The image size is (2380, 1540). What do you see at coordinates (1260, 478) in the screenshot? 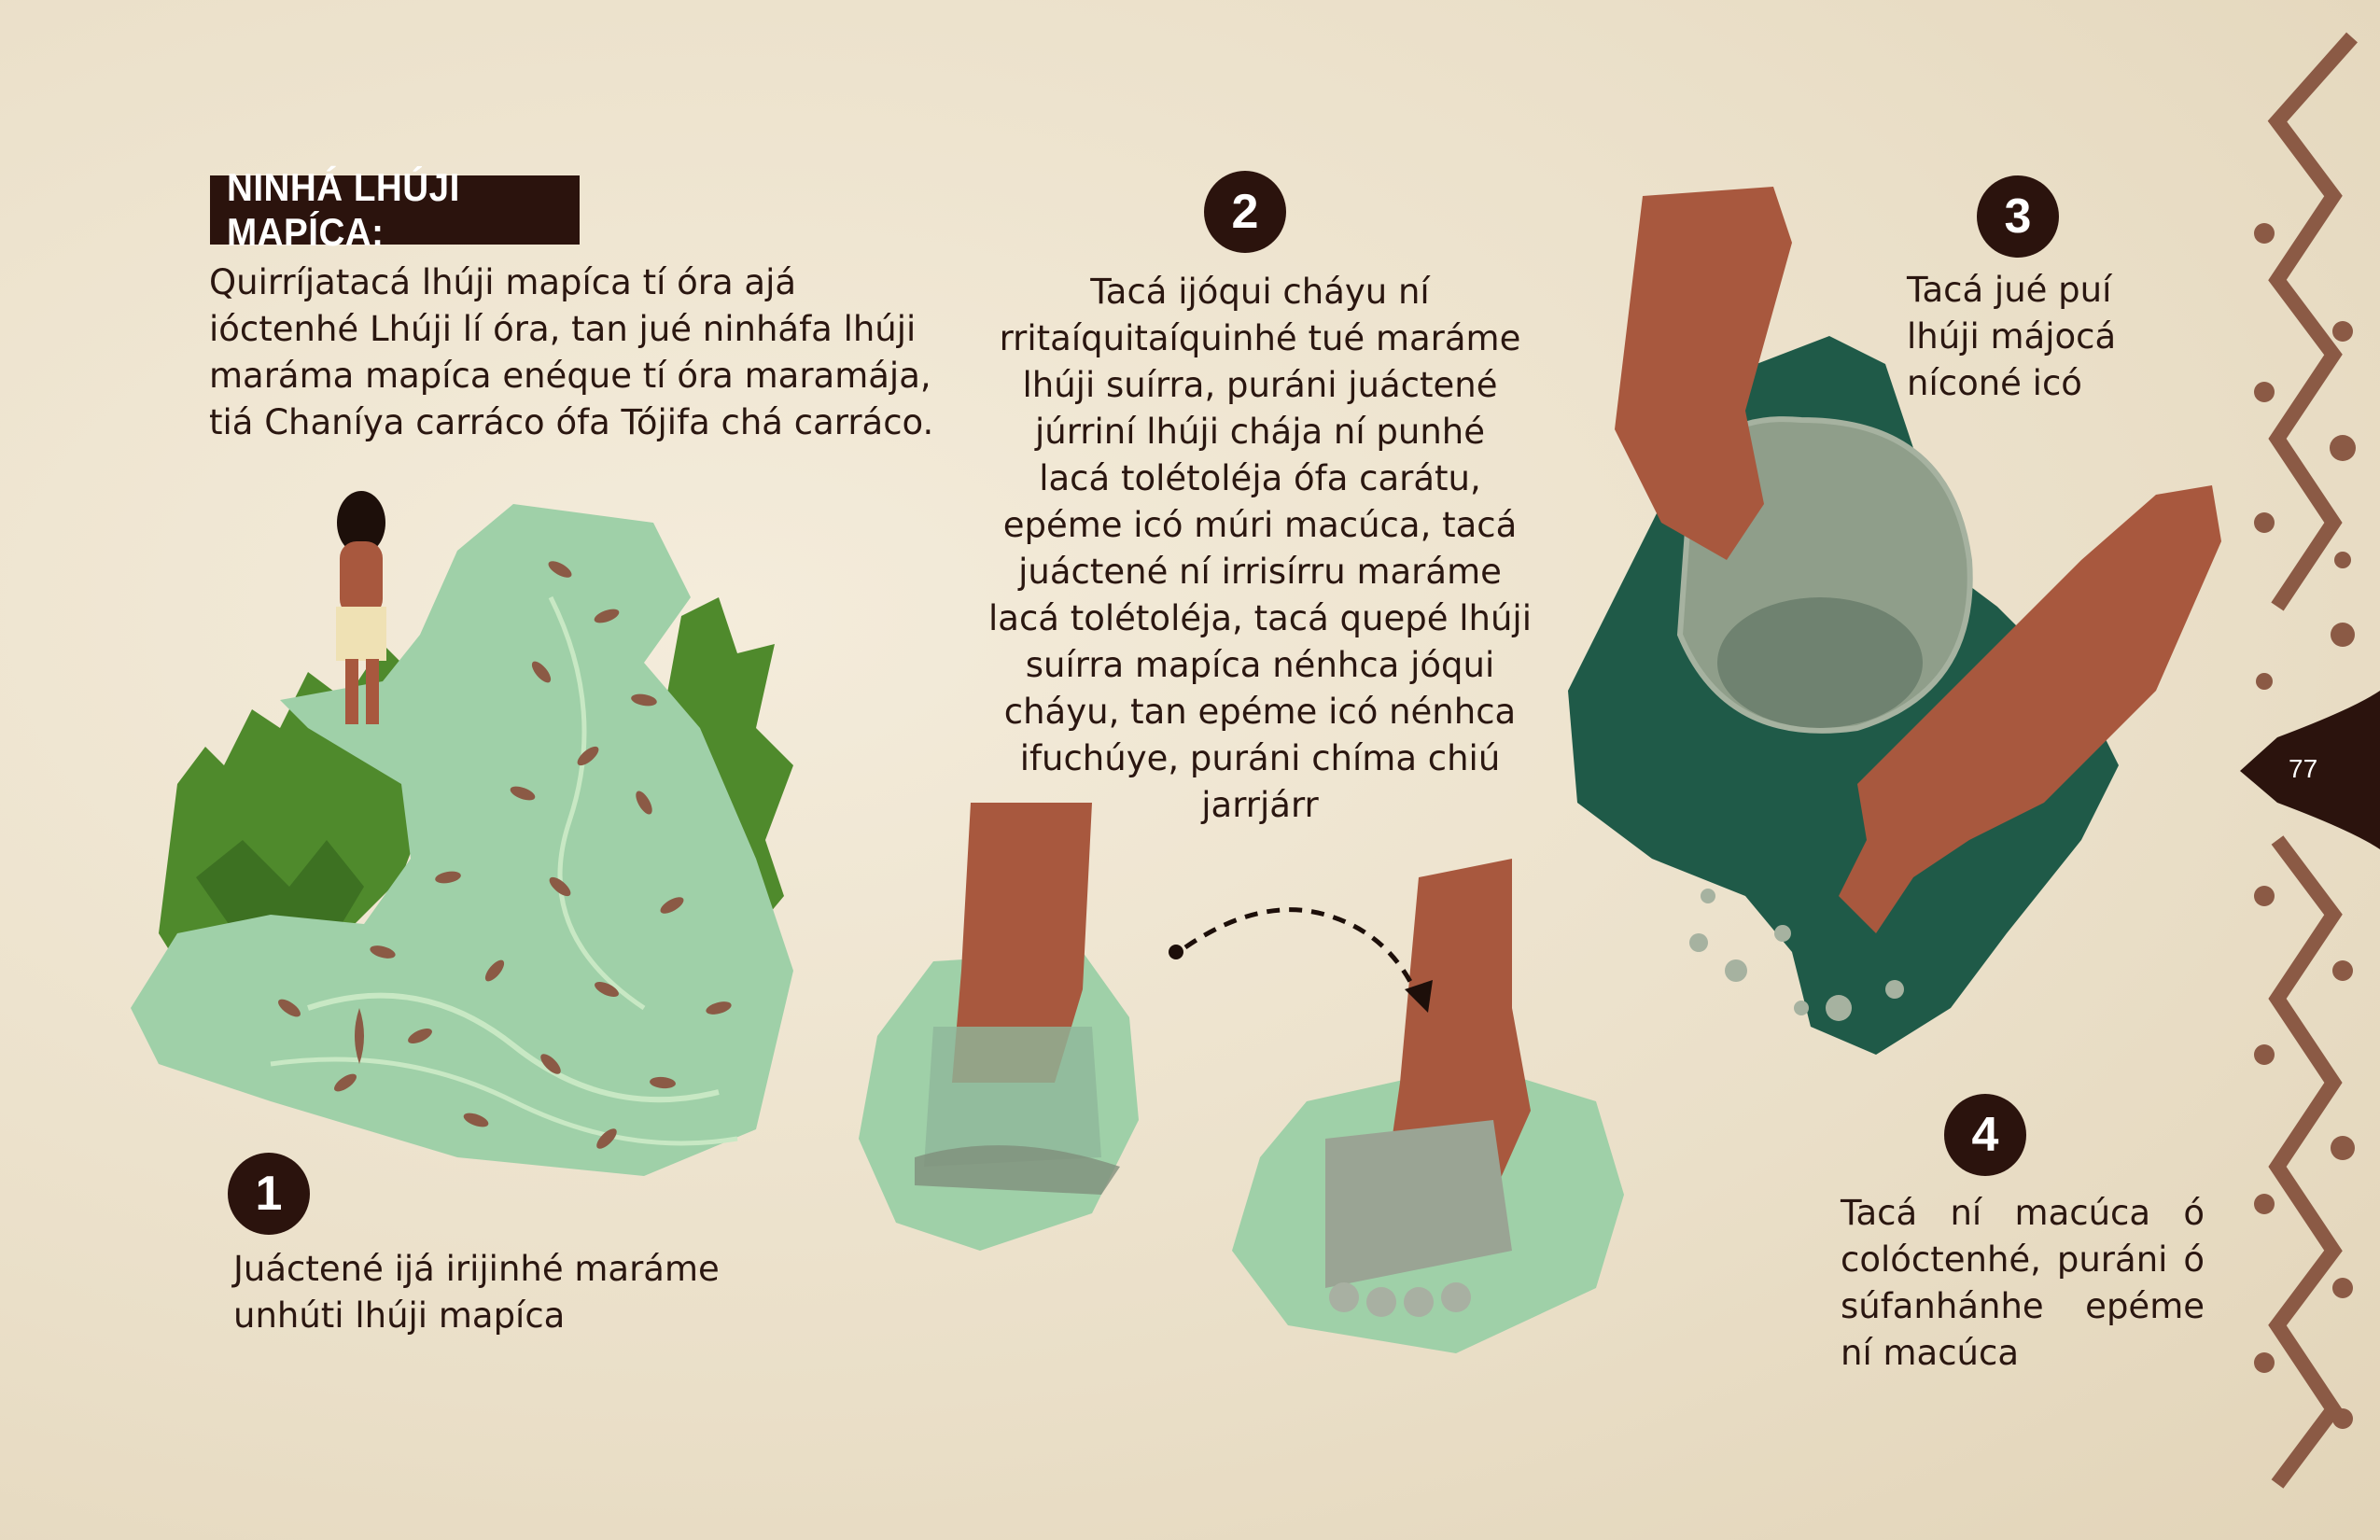
I see `step-2-line: lacá tolétoléja ófa carátu,` at bounding box center [1260, 478].